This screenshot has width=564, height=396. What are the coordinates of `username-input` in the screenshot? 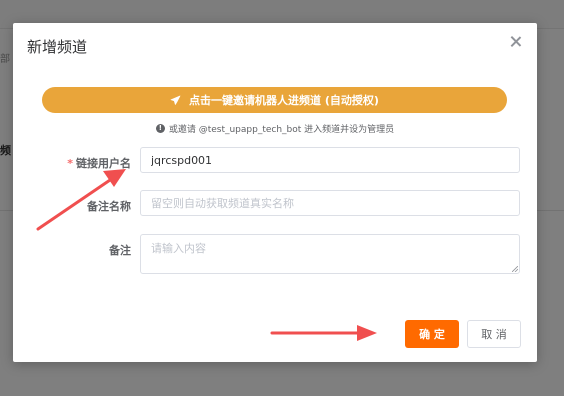 It's located at (330, 160).